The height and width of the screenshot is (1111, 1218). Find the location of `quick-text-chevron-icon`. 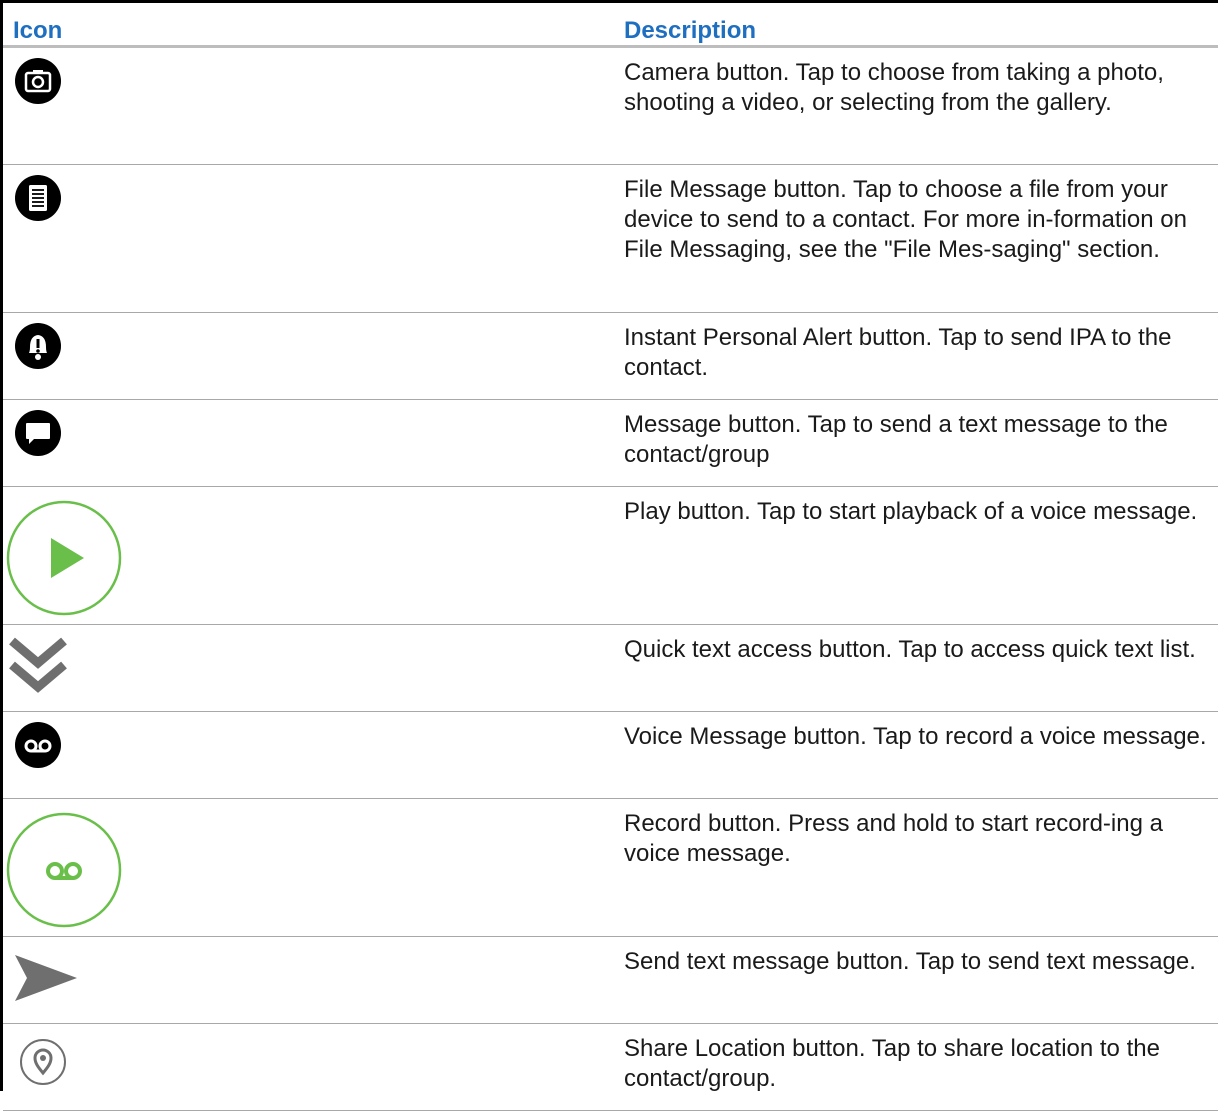

quick-text-chevron-icon is located at coordinates (38, 665).